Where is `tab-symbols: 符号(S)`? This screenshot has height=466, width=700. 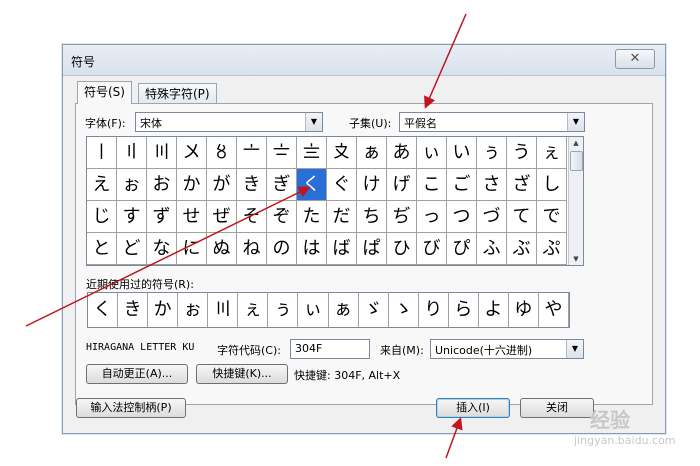
tab-symbols: 符号(S) is located at coordinates (104, 92).